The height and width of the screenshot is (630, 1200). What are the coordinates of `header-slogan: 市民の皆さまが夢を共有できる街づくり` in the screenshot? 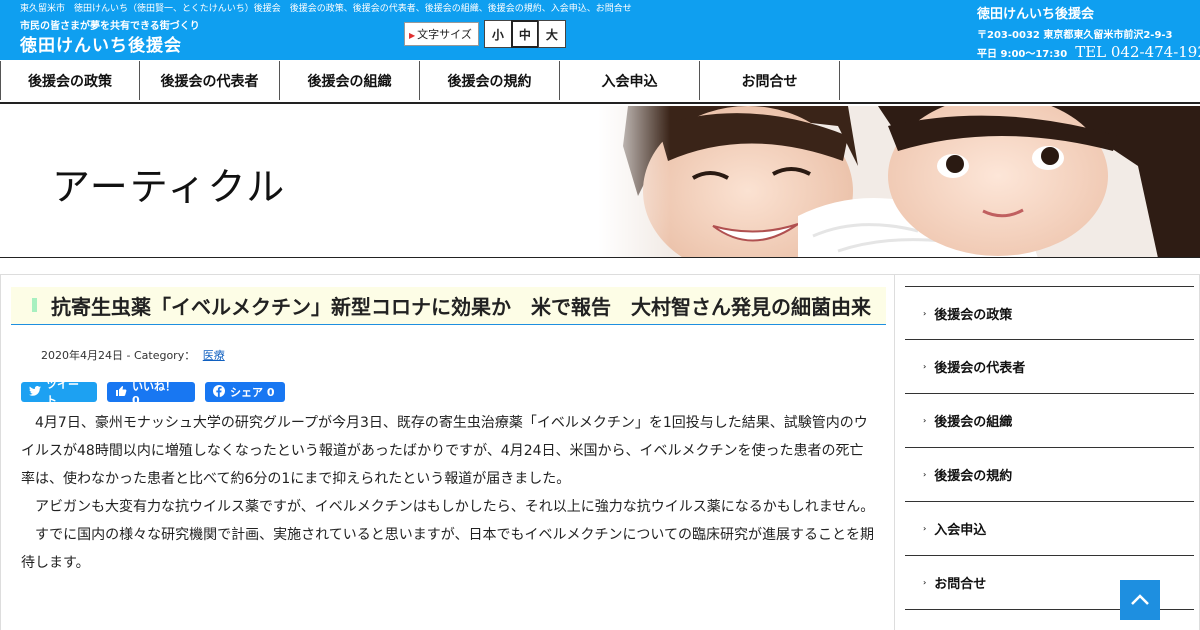 It's located at (110, 26).